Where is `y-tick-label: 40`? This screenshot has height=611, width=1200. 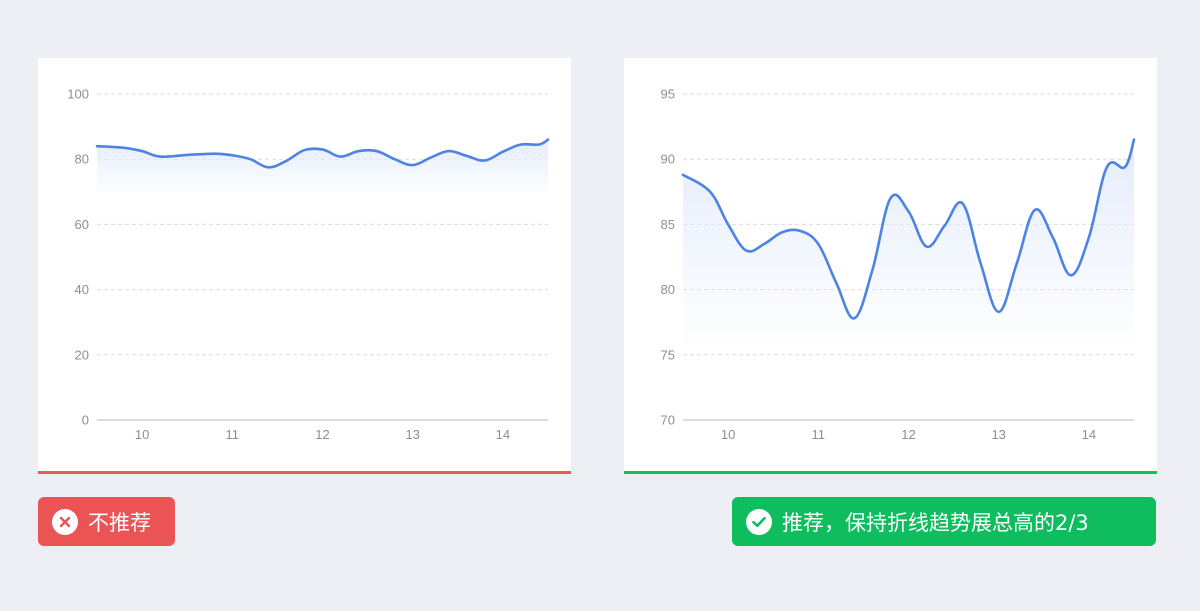 y-tick-label: 40 is located at coordinates (82, 289).